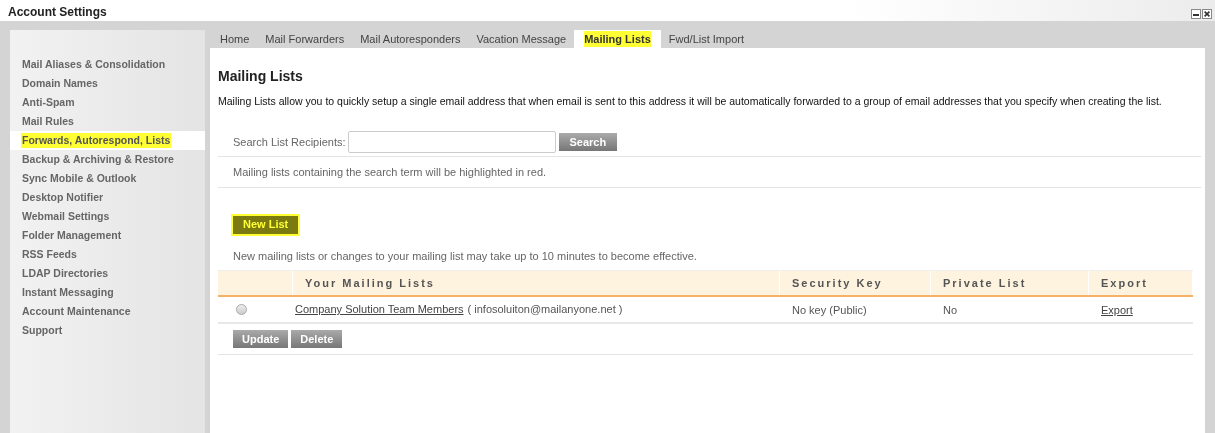 The width and height of the screenshot is (1215, 433). I want to click on search-field, so click(451, 141).